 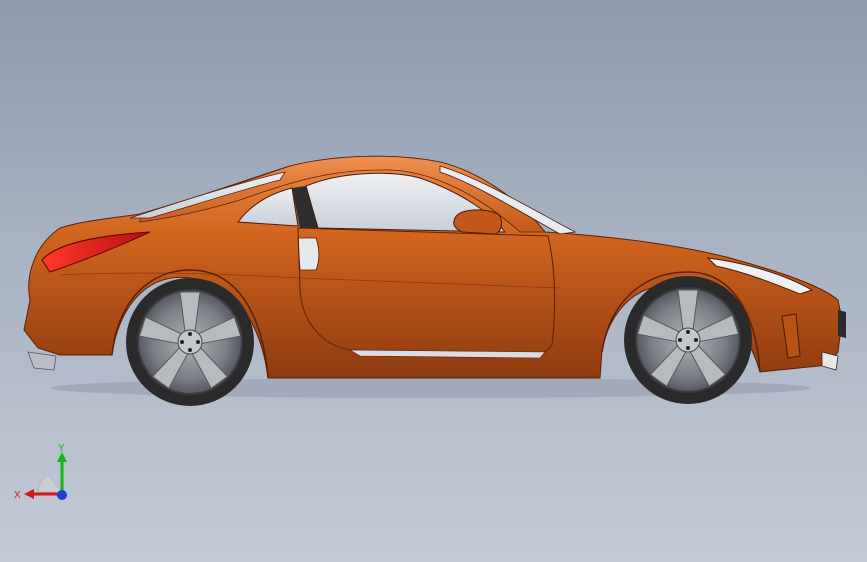 I want to click on triad-y-label: Y, so click(x=61, y=448).